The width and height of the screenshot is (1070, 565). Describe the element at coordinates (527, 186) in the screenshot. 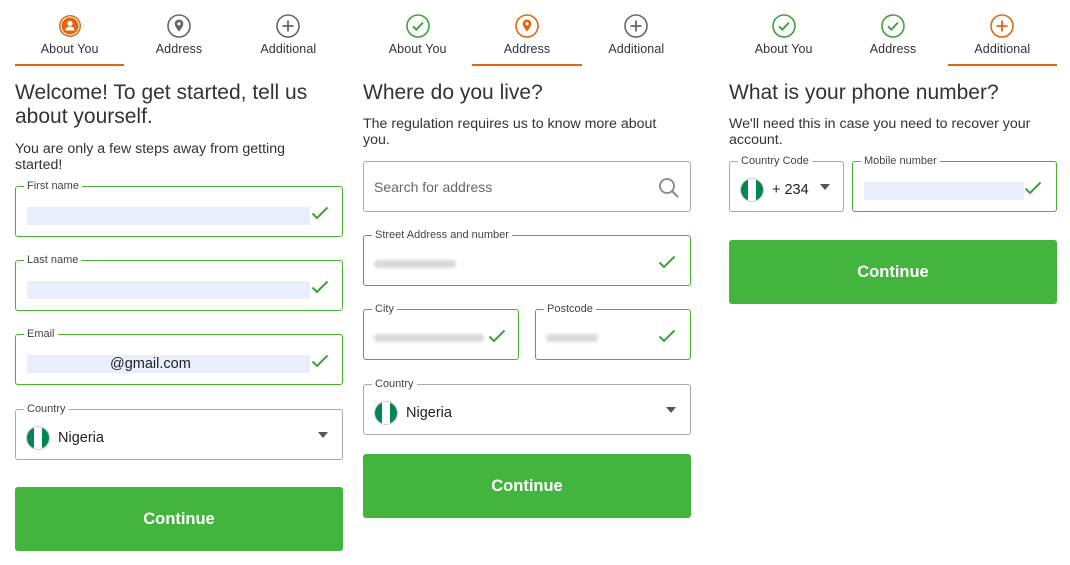

I see `address-search-field: Search for address` at that location.